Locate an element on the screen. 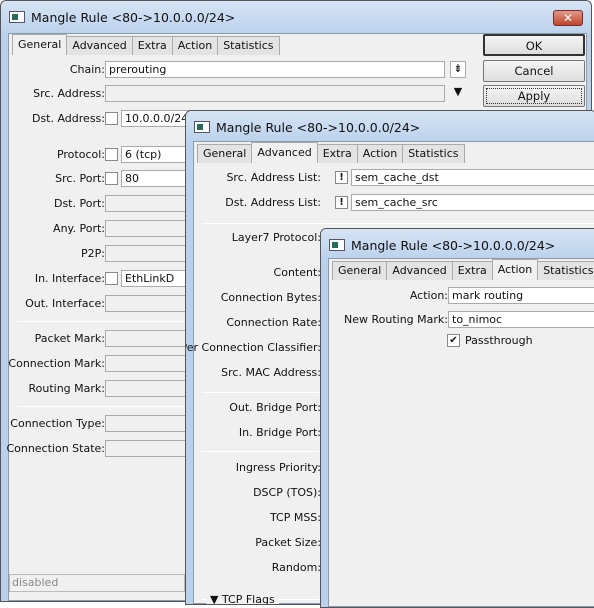 This screenshot has height=608, width=594. connection-type-label: Connection Type: is located at coordinates (57, 423).